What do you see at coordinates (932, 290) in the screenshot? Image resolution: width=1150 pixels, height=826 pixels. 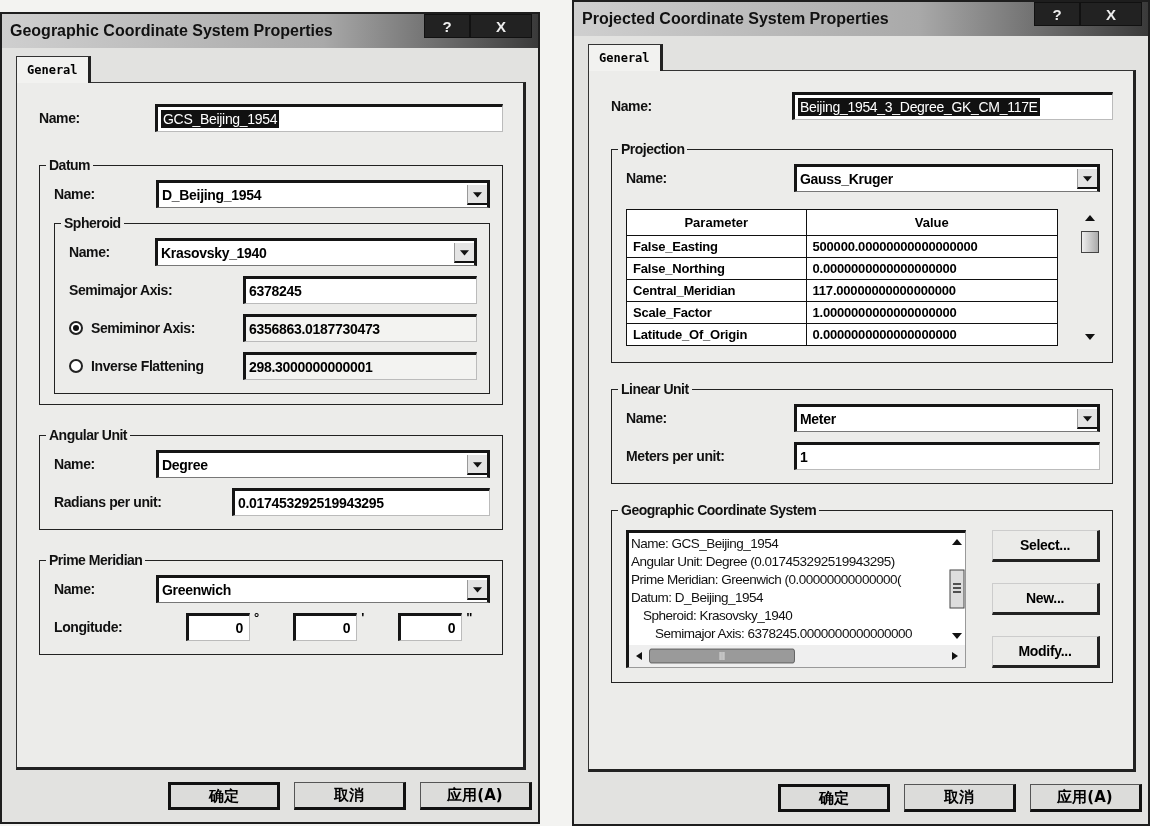 I see `table-cell: 117.00000000000000000` at bounding box center [932, 290].